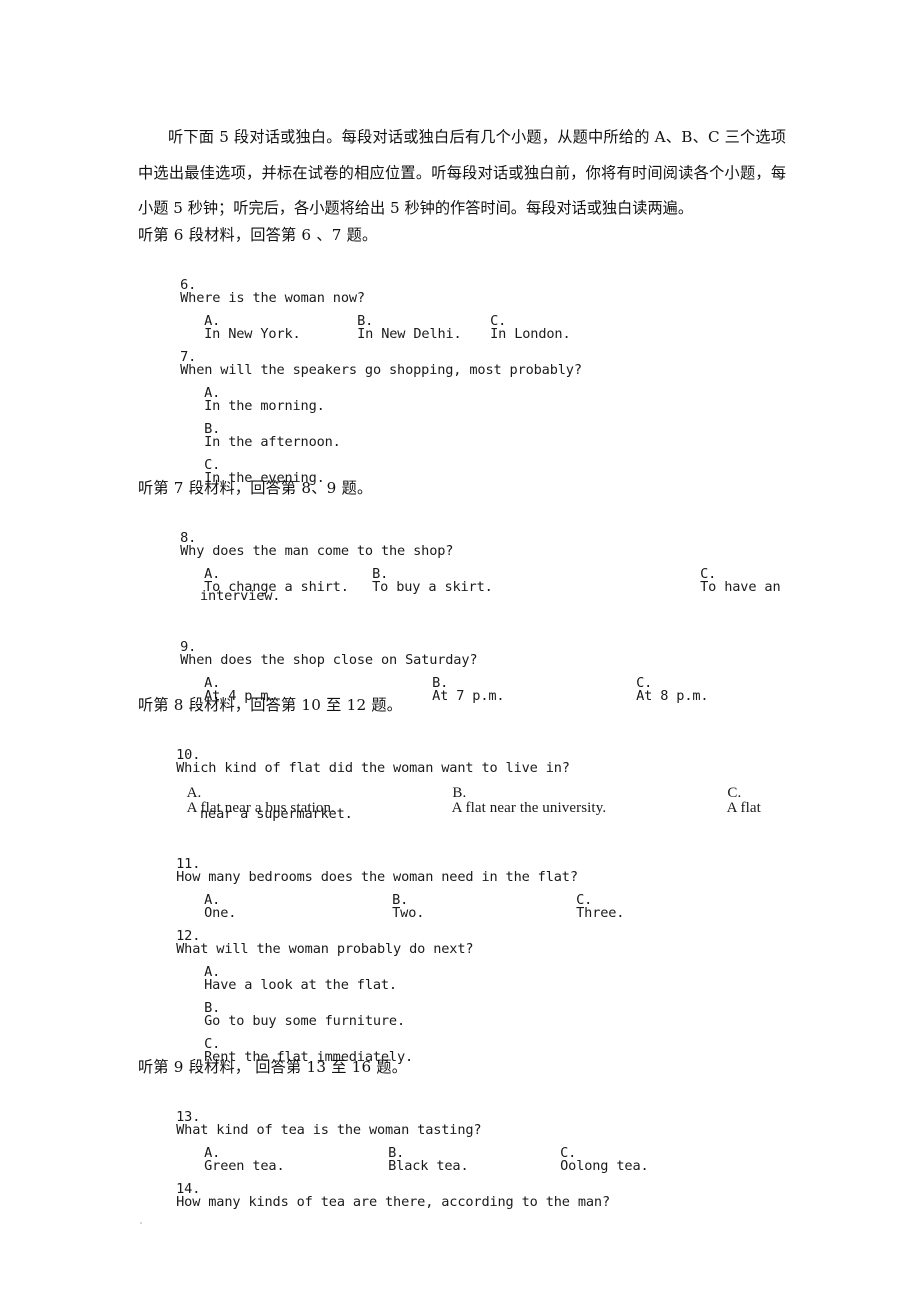  Describe the element at coordinates (432, 587) in the screenshot. I see `option-text-b: To buy a skirt.` at that location.